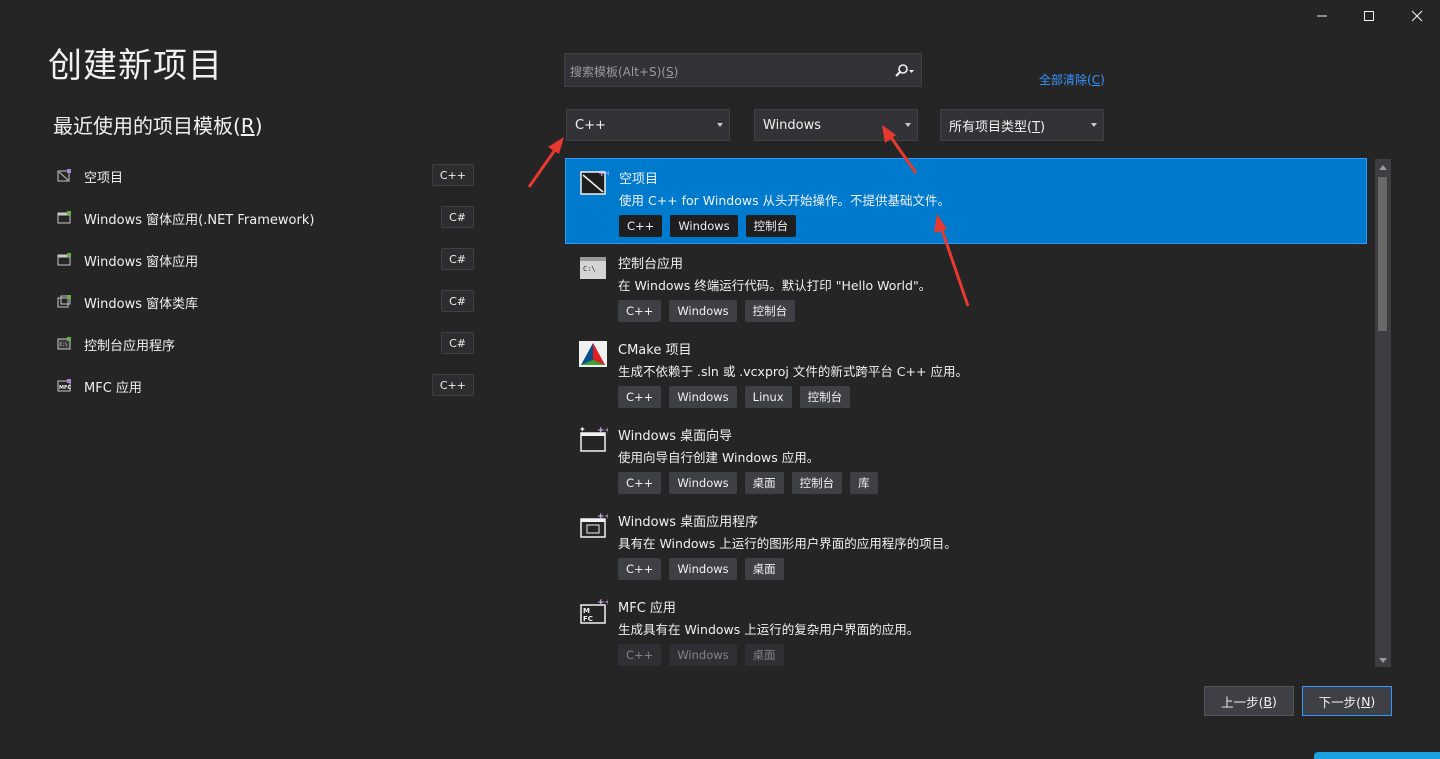 Image resolution: width=1440 pixels, height=759 pixels. I want to click on empty-project-icon, so click(64, 175).